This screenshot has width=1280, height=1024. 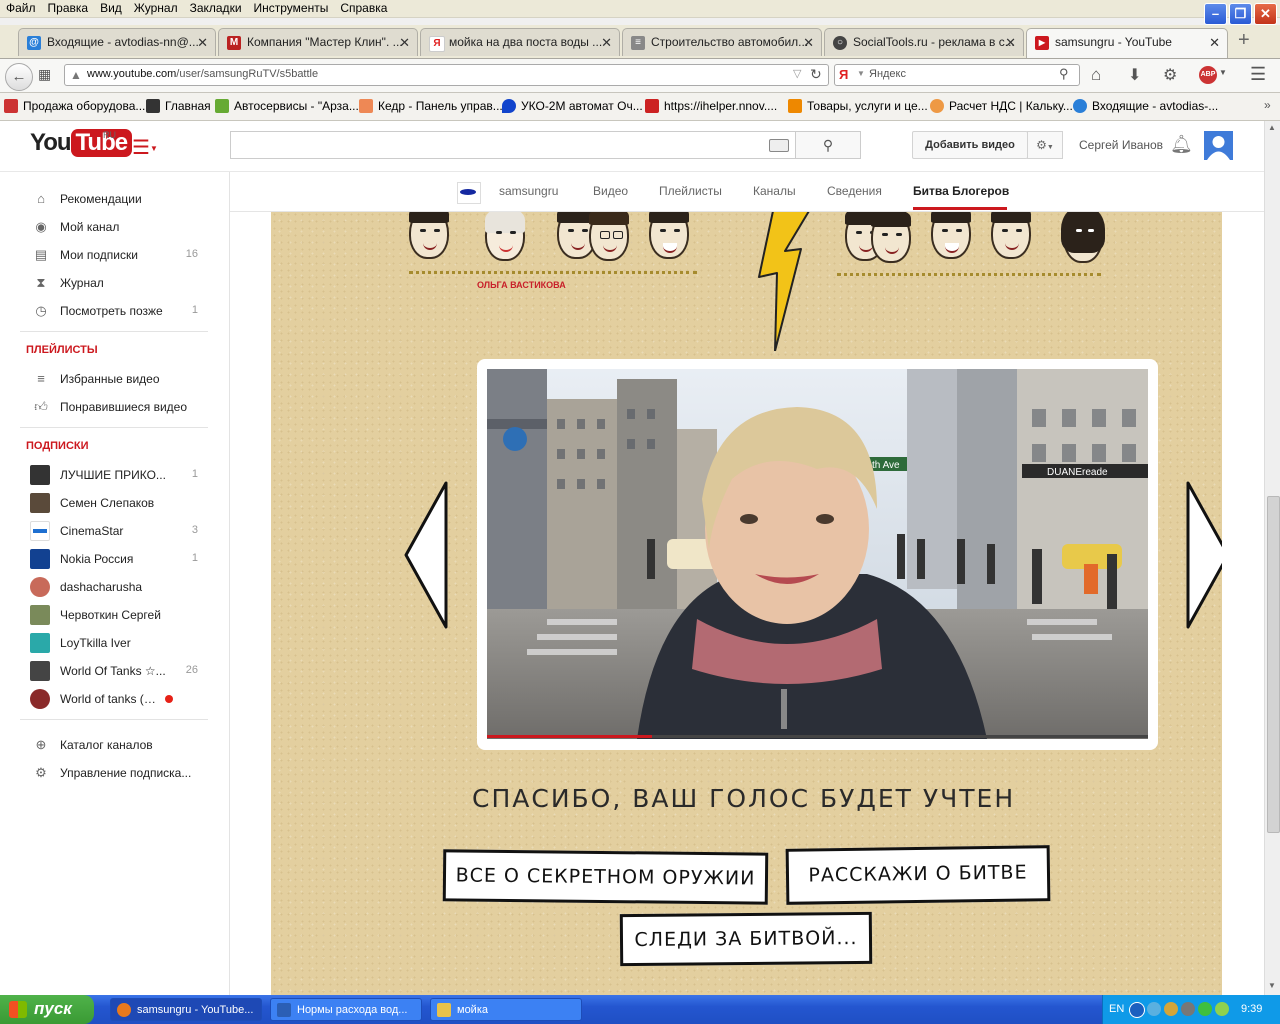 I want to click on sidebar-item-history: ⧗ Журнал, so click(x=117, y=283).